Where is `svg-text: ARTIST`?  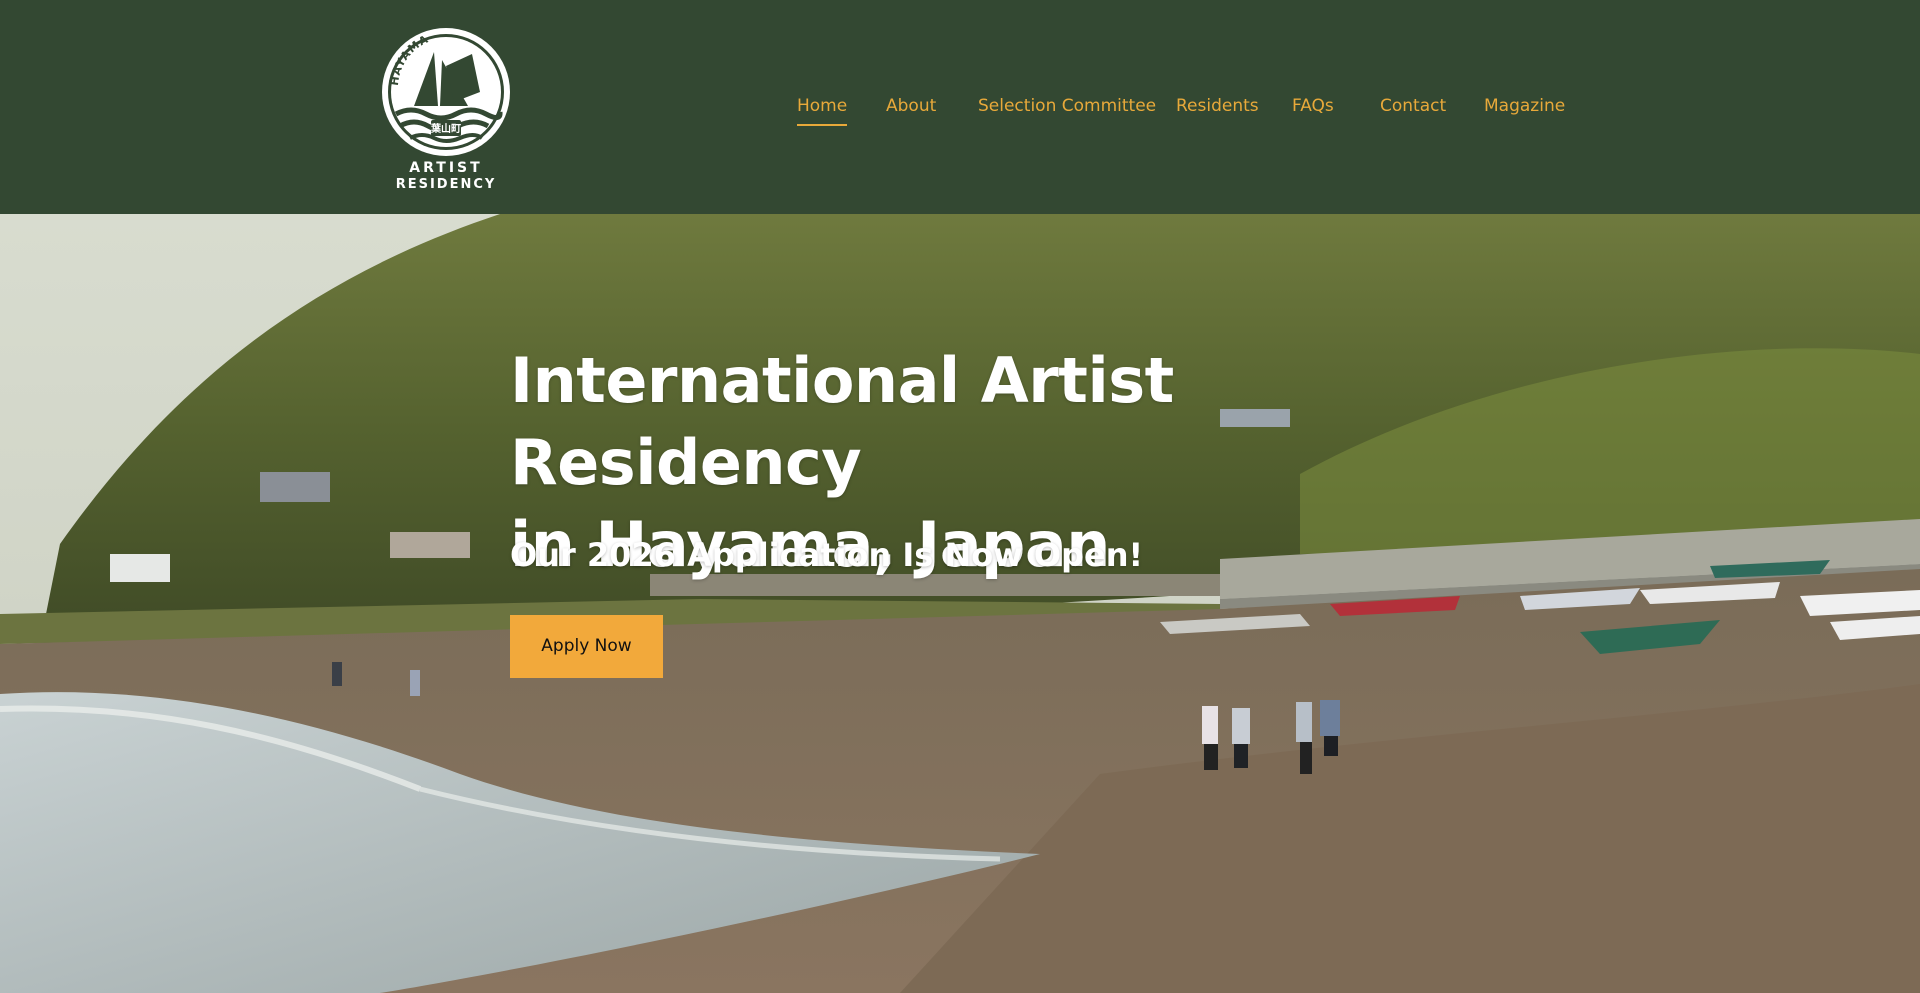 svg-text: ARTIST is located at coordinates (445, 168).